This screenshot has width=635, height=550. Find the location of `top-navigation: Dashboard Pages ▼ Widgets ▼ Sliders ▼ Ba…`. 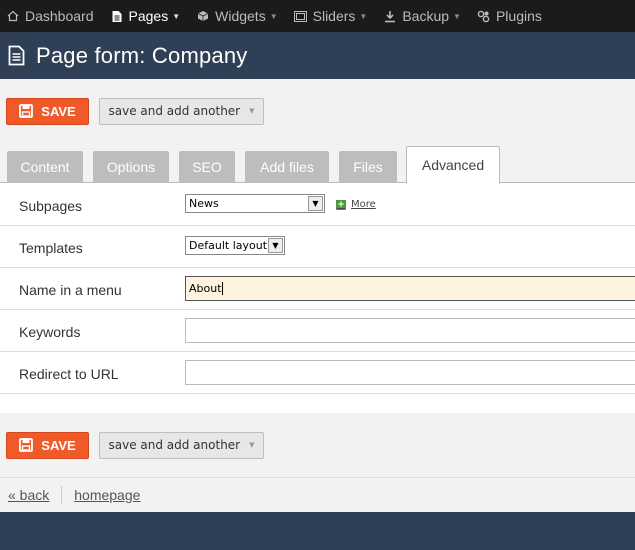

top-navigation: Dashboard Pages ▼ Widgets ▼ Sliders ▼ Ba… is located at coordinates (317, 16).